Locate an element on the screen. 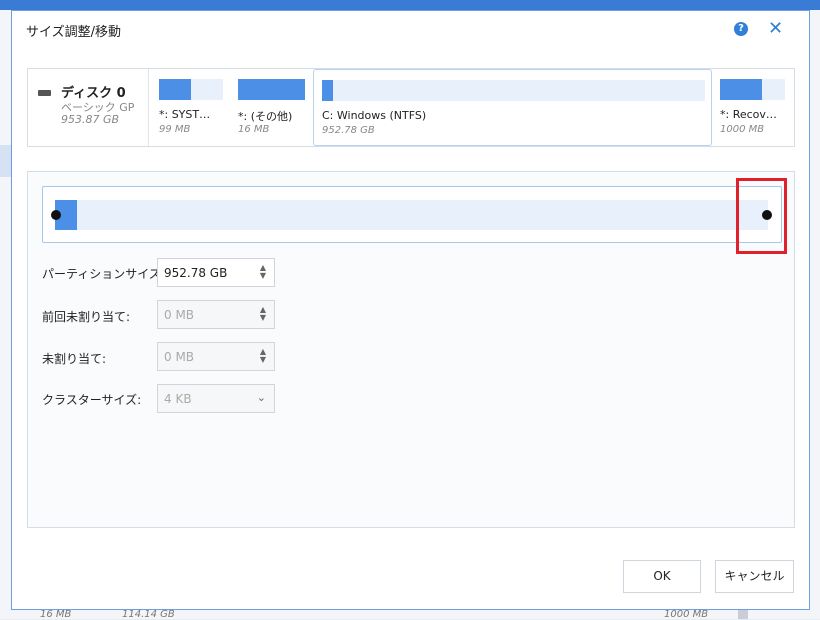  partition-resize-slider is located at coordinates (412, 214).